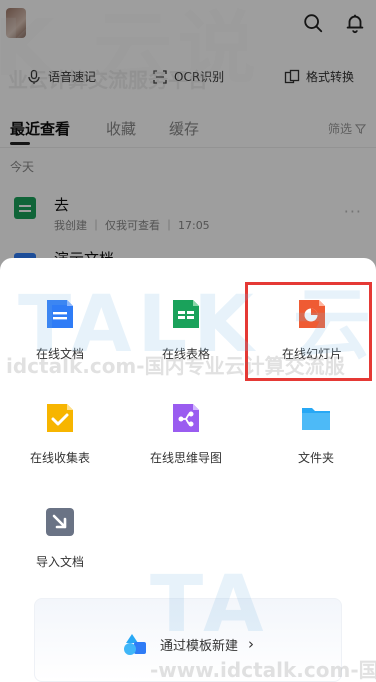 This screenshot has height=682, width=376. What do you see at coordinates (60, 542) in the screenshot?
I see `import-document-button: 导入文档` at bounding box center [60, 542].